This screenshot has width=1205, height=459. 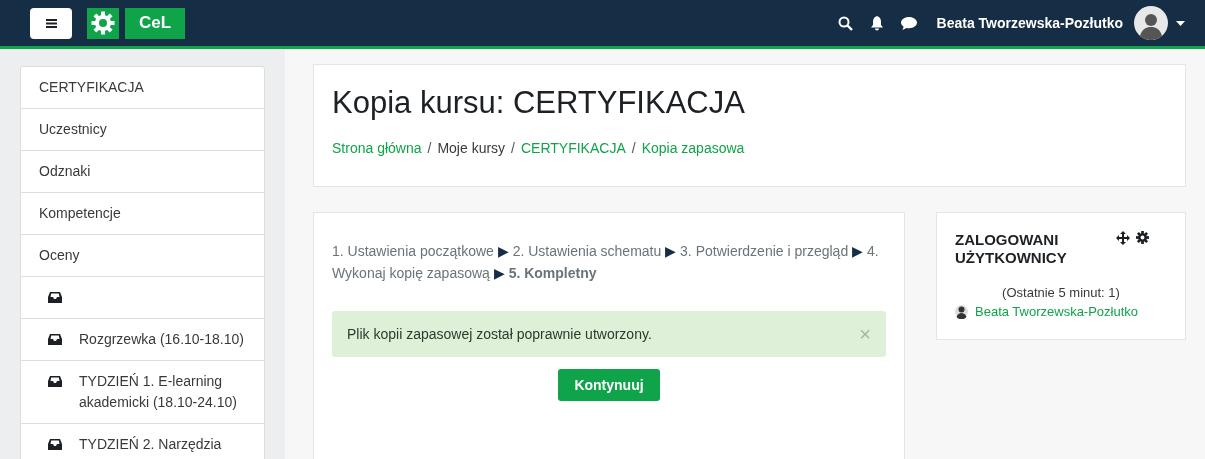 What do you see at coordinates (1142, 237) in the screenshot?
I see `settings-icon` at bounding box center [1142, 237].